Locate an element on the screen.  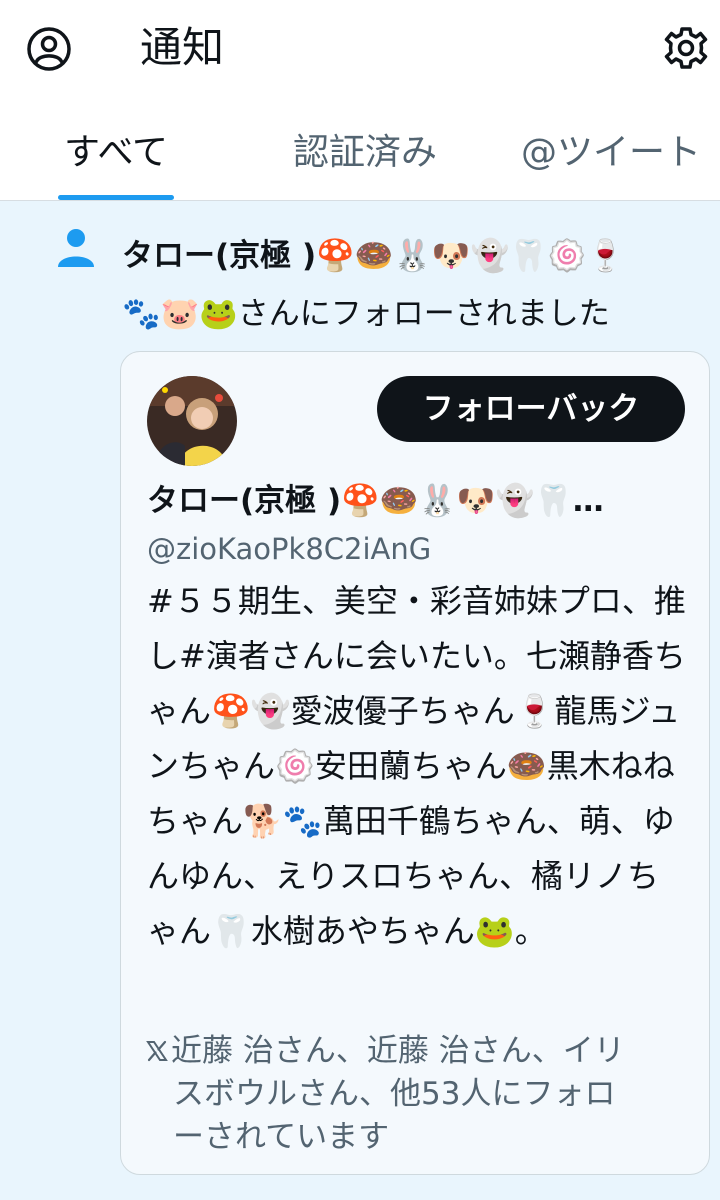
settings-button is located at coordinates (686, 48).